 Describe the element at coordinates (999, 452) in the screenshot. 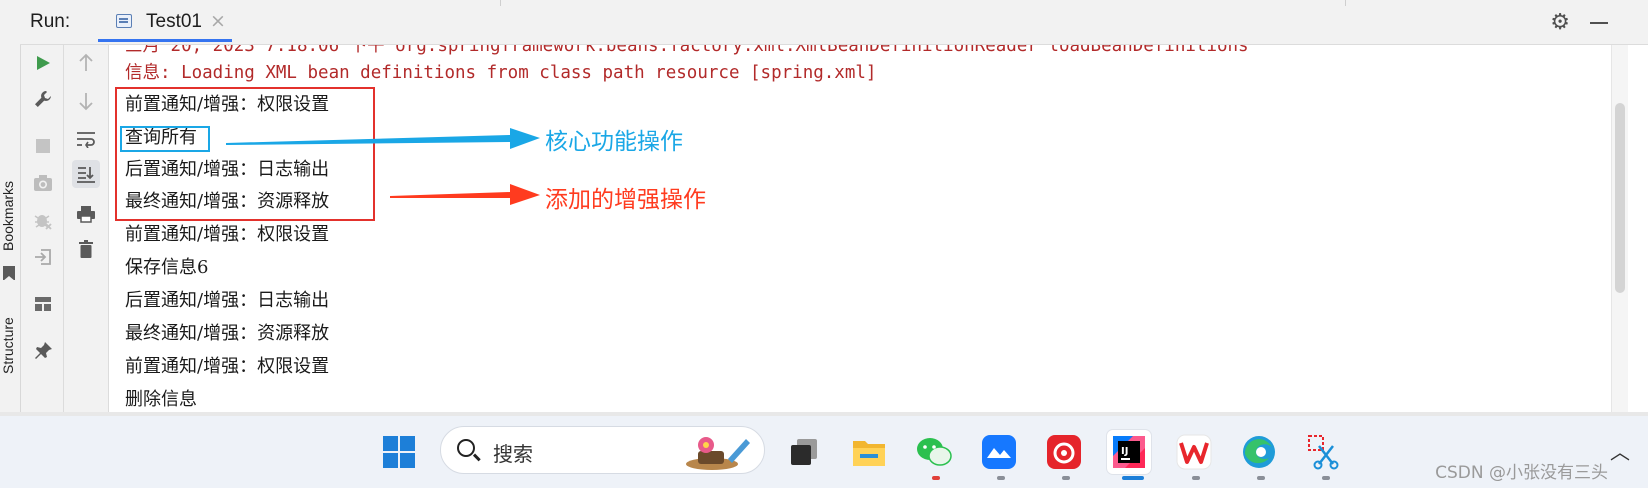

I see `feishu-icon` at that location.